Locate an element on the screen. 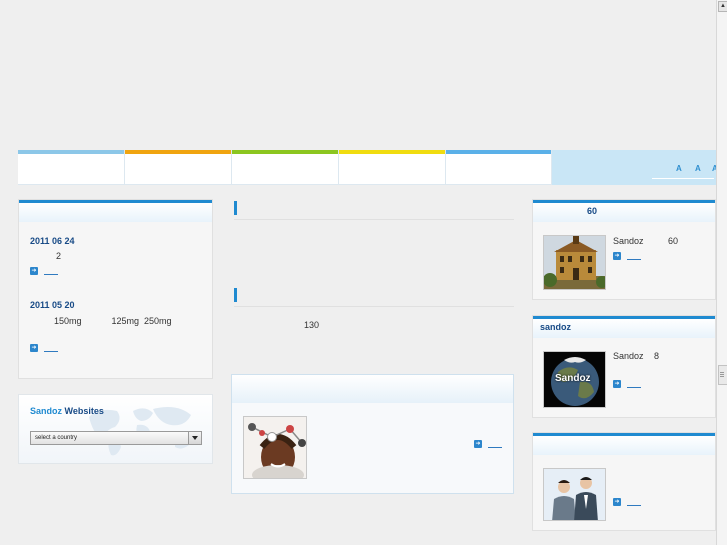 The height and width of the screenshot is (545, 727). right-panel-2-caption-right: 8 is located at coordinates (657, 356).